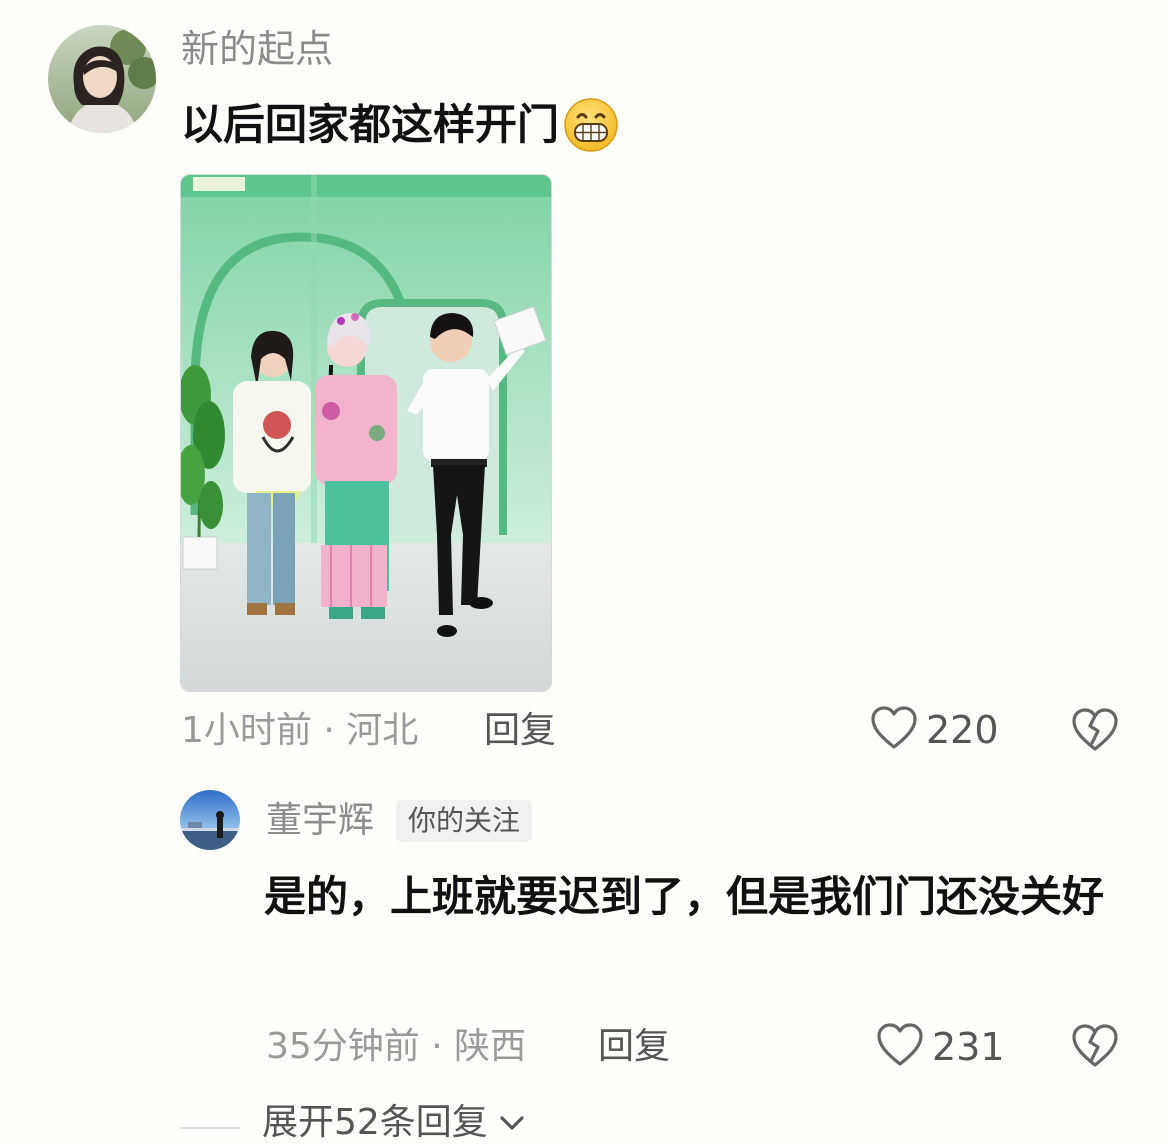  I want to click on expand-replies-button: 展开52条回复, so click(394, 1123).